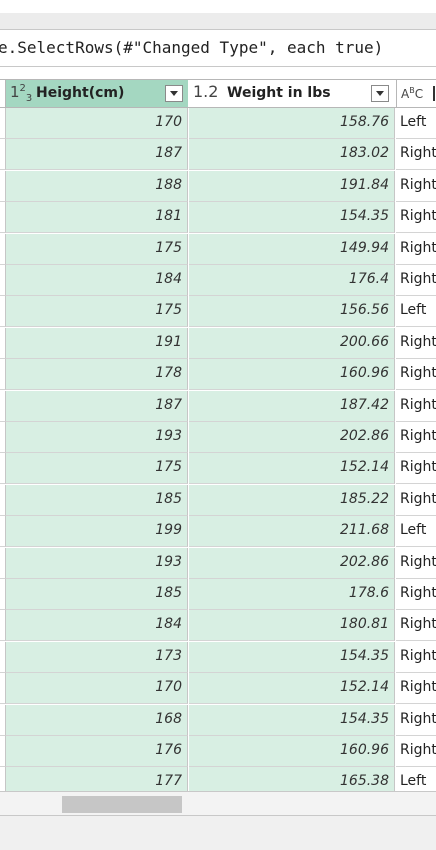  I want to click on table-row: 168 154.35 Right, so click(218, 720).